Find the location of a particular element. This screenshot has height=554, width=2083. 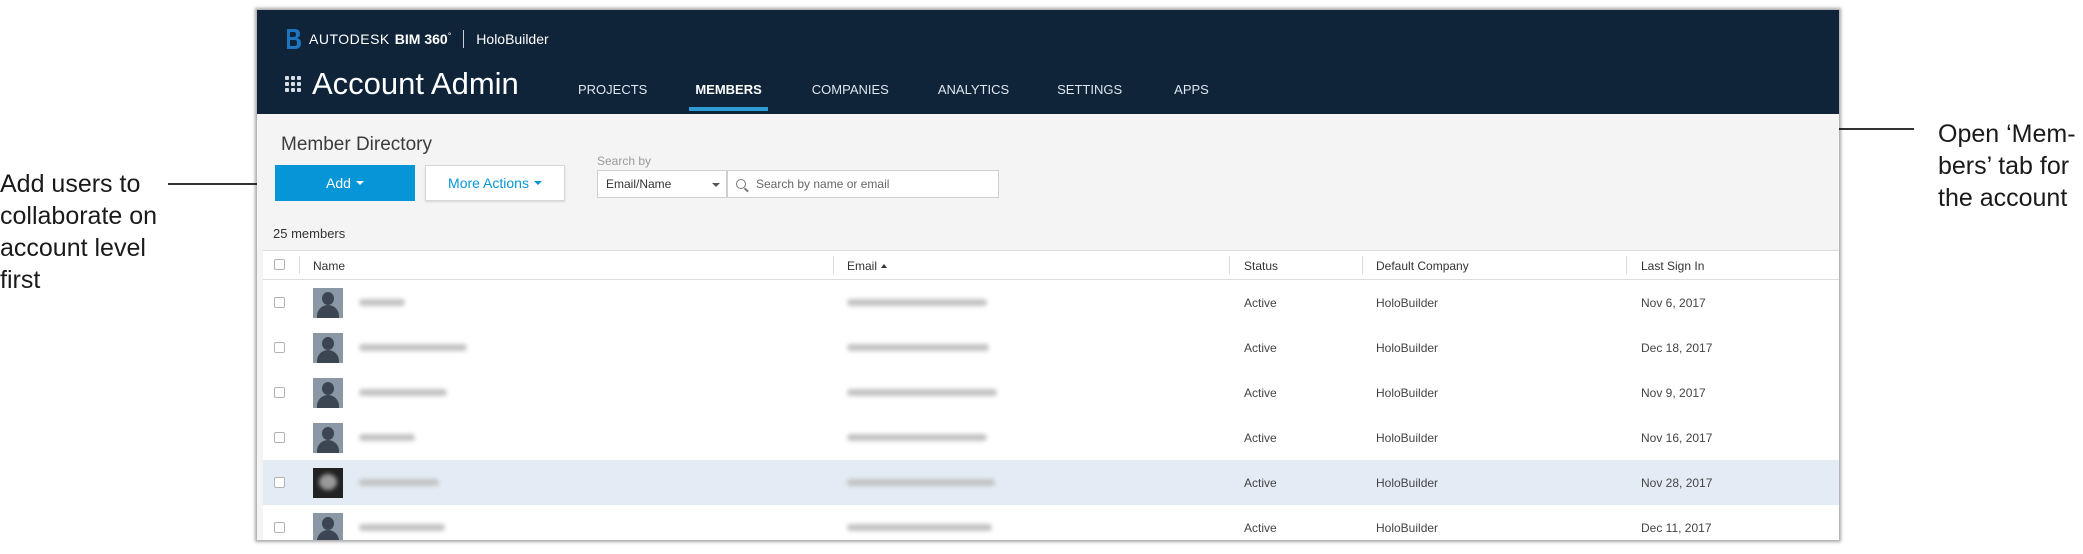

brand-autodesk: AUTODESK is located at coordinates (349, 39).